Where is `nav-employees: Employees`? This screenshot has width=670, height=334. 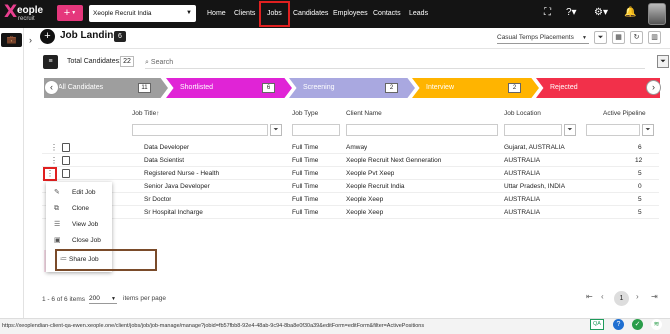
nav-employees: Employees is located at coordinates (350, 14).